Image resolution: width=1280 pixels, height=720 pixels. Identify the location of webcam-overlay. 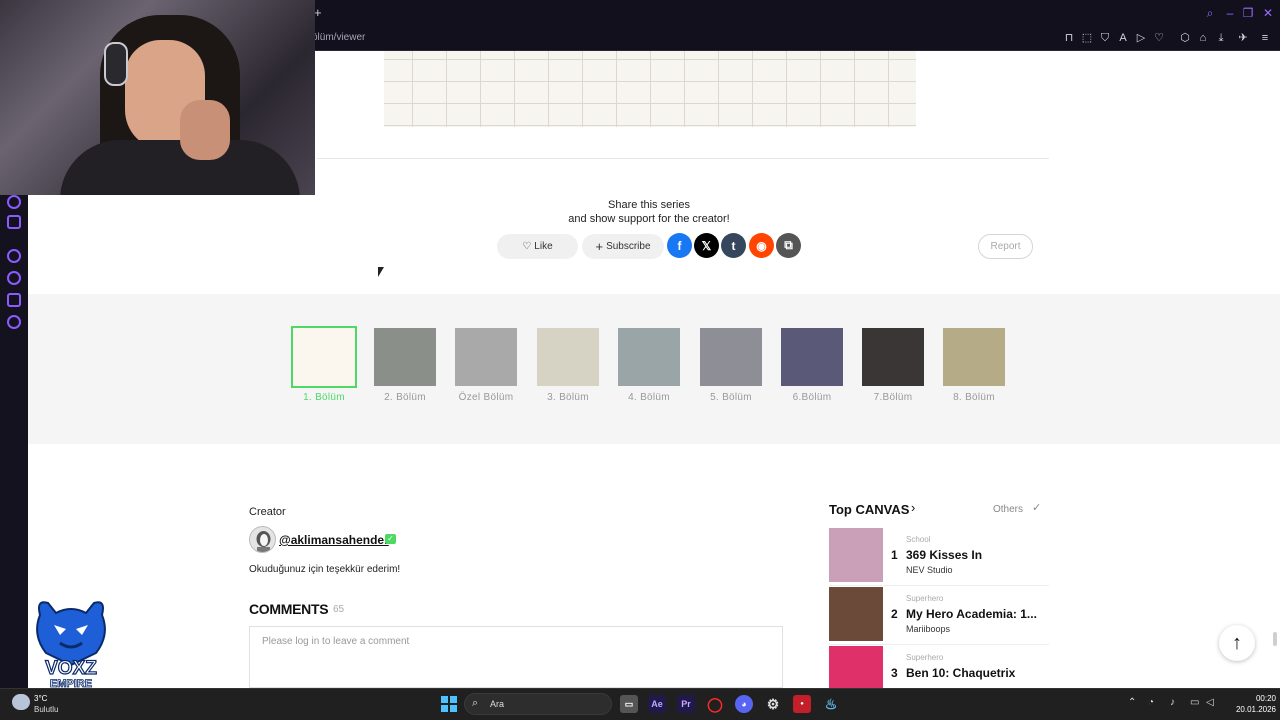
(157, 97).